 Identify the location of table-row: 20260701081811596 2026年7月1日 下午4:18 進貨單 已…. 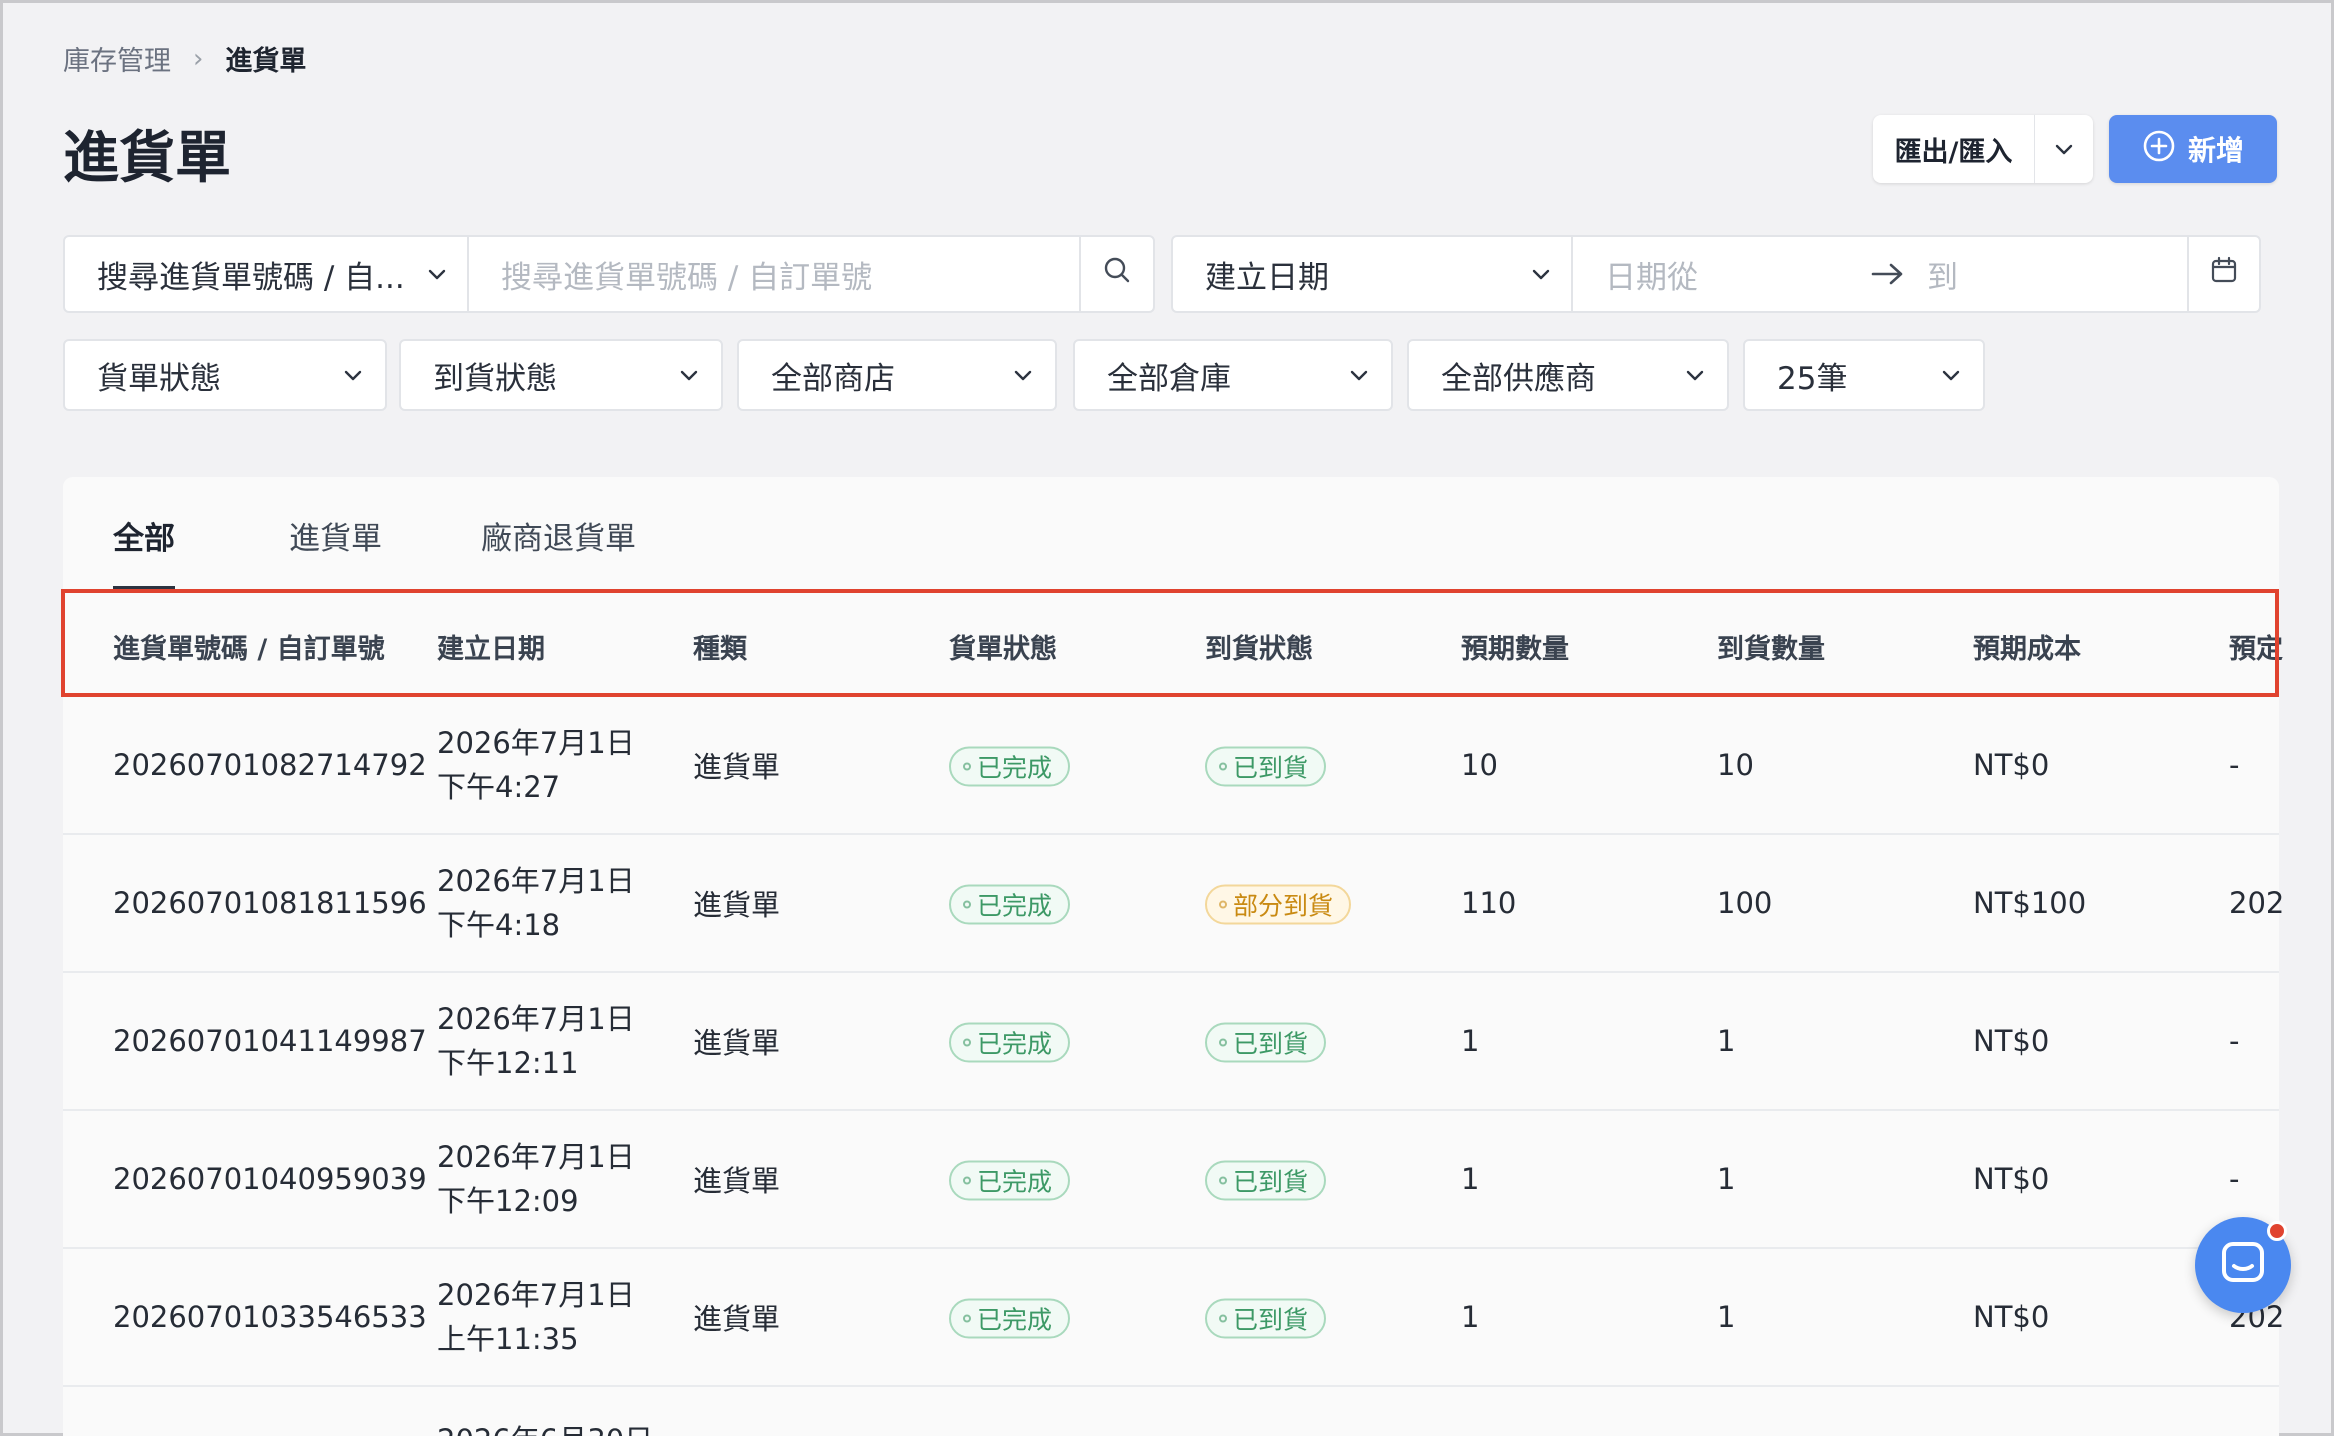
(1173, 902).